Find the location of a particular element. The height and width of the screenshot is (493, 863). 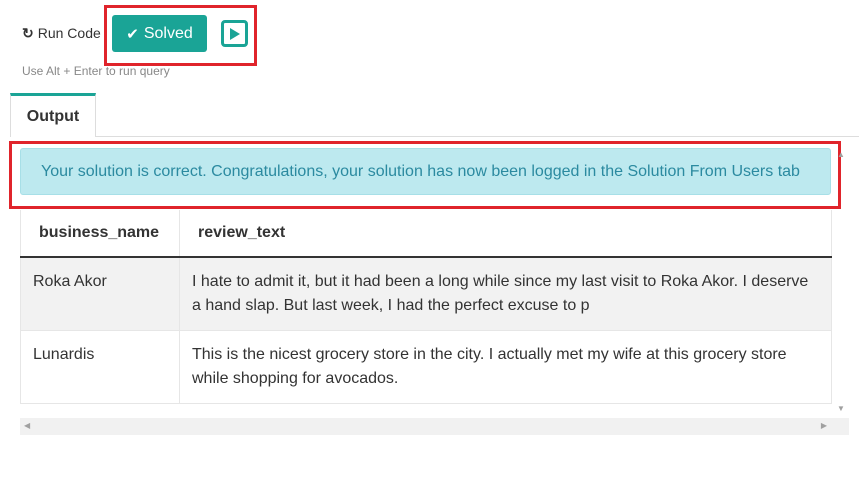

play-button is located at coordinates (234, 33).